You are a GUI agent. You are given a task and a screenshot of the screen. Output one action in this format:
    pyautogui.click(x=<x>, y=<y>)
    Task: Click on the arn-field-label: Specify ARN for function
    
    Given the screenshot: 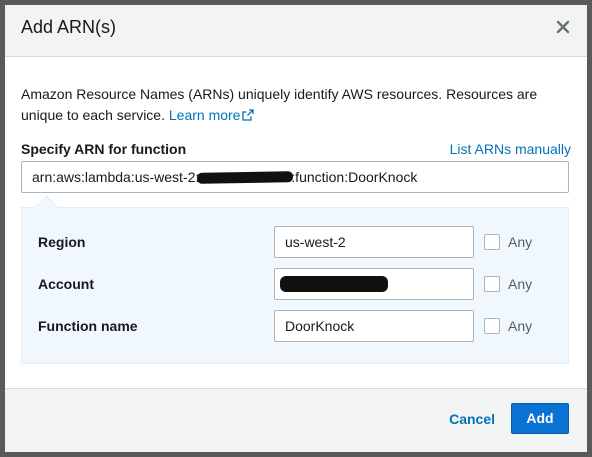 What is the action you would take?
    pyautogui.click(x=104, y=149)
    